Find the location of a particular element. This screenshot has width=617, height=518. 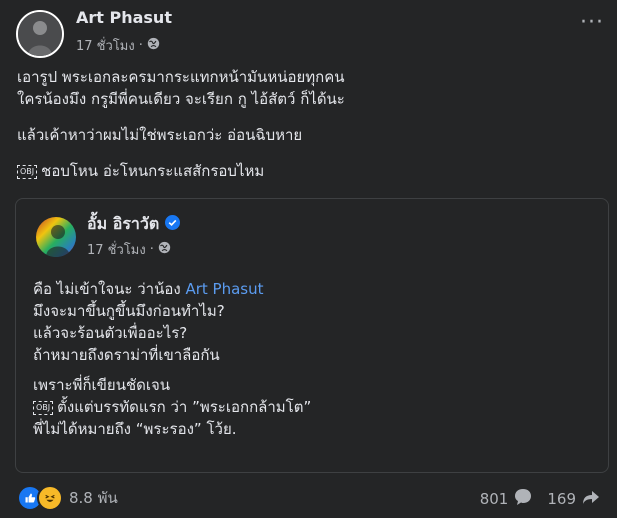

post-line-with-obj: OBJ ชอบโหน อ่ะโหนกระแสสักรอบไหม is located at coordinates (309, 171).